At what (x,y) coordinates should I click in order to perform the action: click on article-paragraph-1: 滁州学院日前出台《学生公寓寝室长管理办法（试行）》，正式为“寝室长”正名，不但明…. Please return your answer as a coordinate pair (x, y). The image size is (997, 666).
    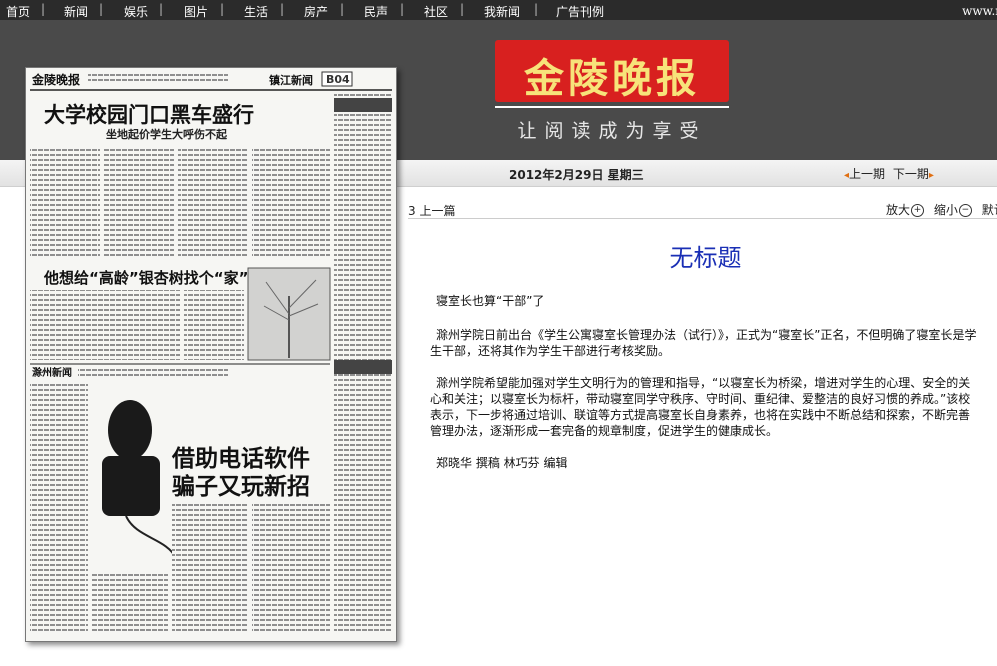
    Looking at the image, I should click on (703, 343).